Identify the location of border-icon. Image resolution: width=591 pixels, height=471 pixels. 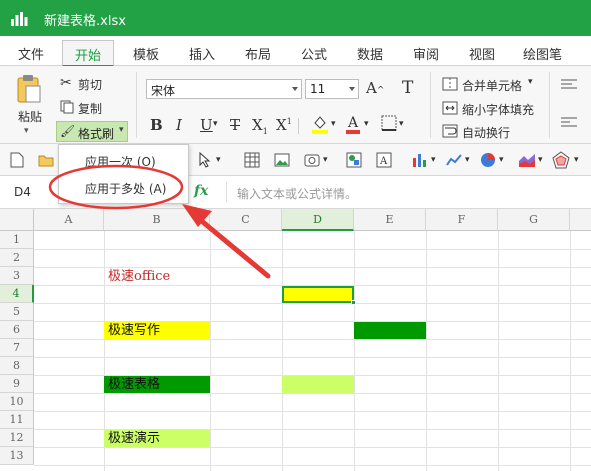
(389, 123).